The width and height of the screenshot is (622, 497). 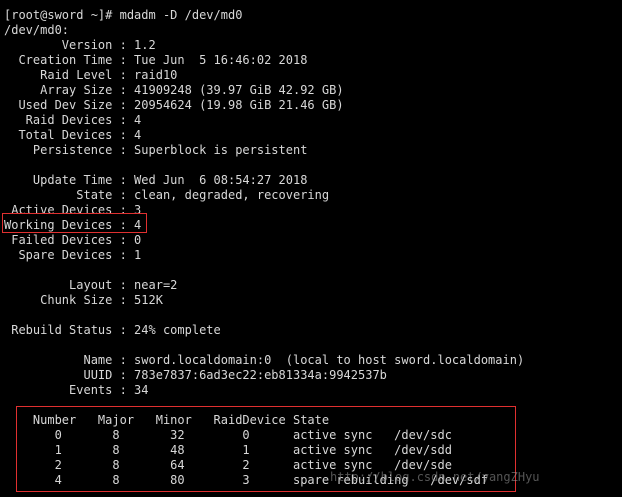 I want to click on terminal-line: Raid Devices : 4, so click(x=73, y=120).